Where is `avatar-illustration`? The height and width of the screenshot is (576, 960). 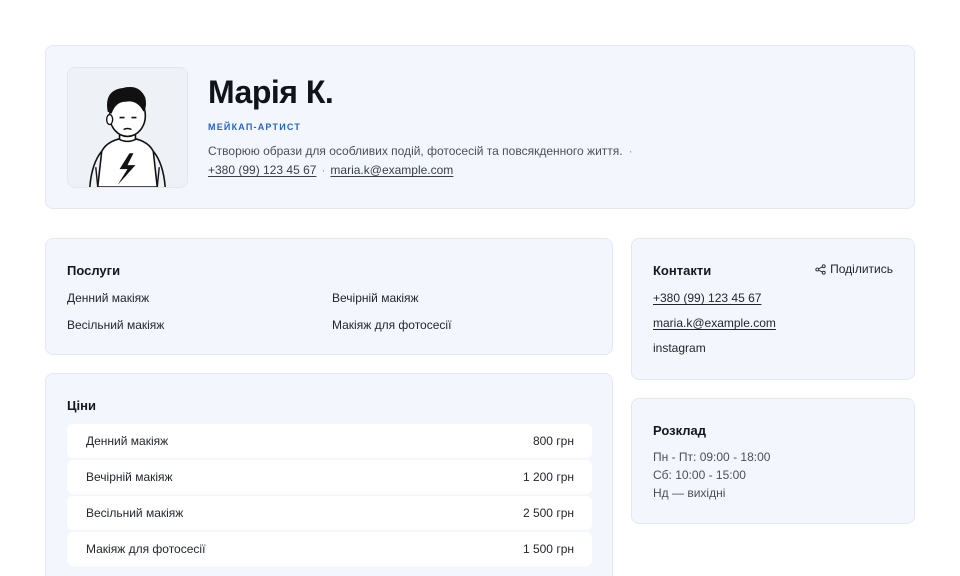
avatar-illustration is located at coordinates (127, 127).